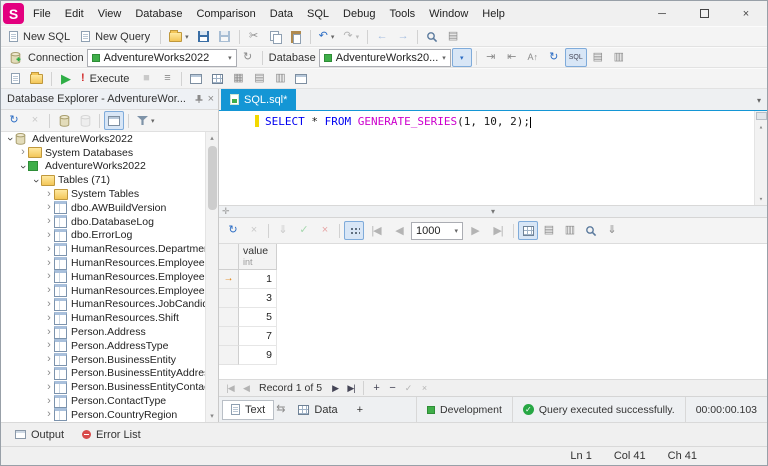 The image size is (768, 466). I want to click on to-uppercase-button: A↑, so click(533, 57).